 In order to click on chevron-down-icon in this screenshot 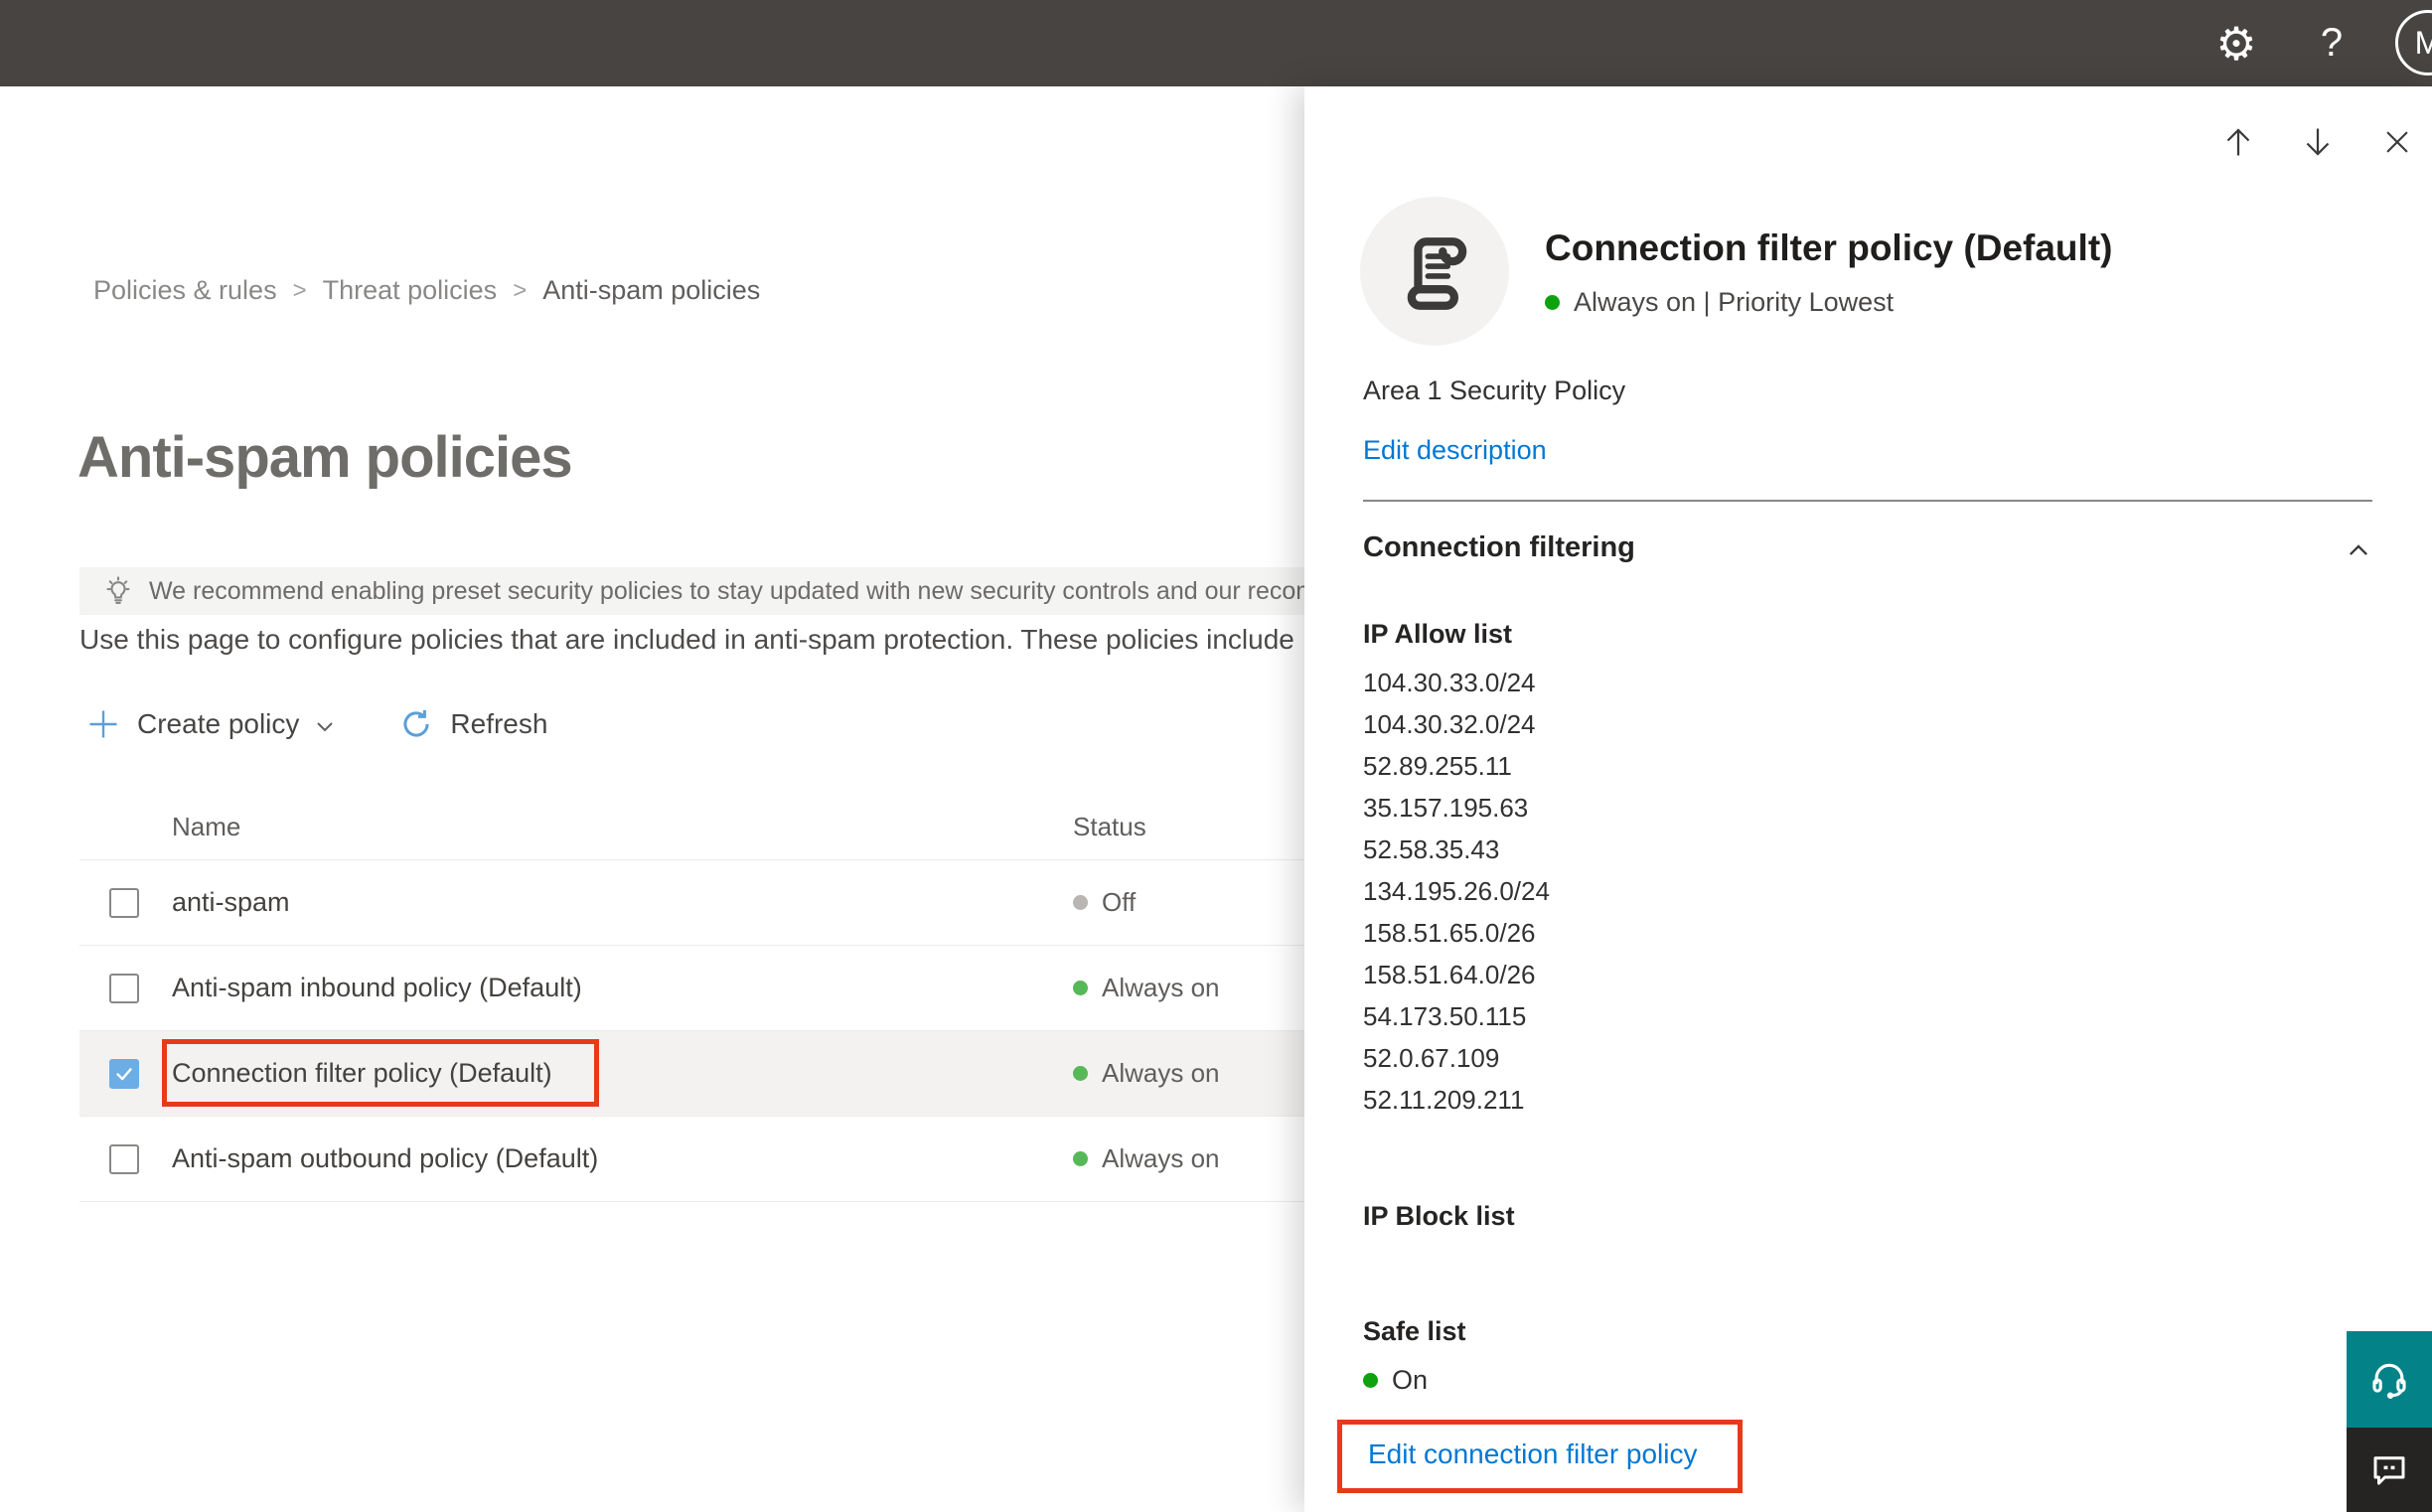, I will do `click(325, 727)`.